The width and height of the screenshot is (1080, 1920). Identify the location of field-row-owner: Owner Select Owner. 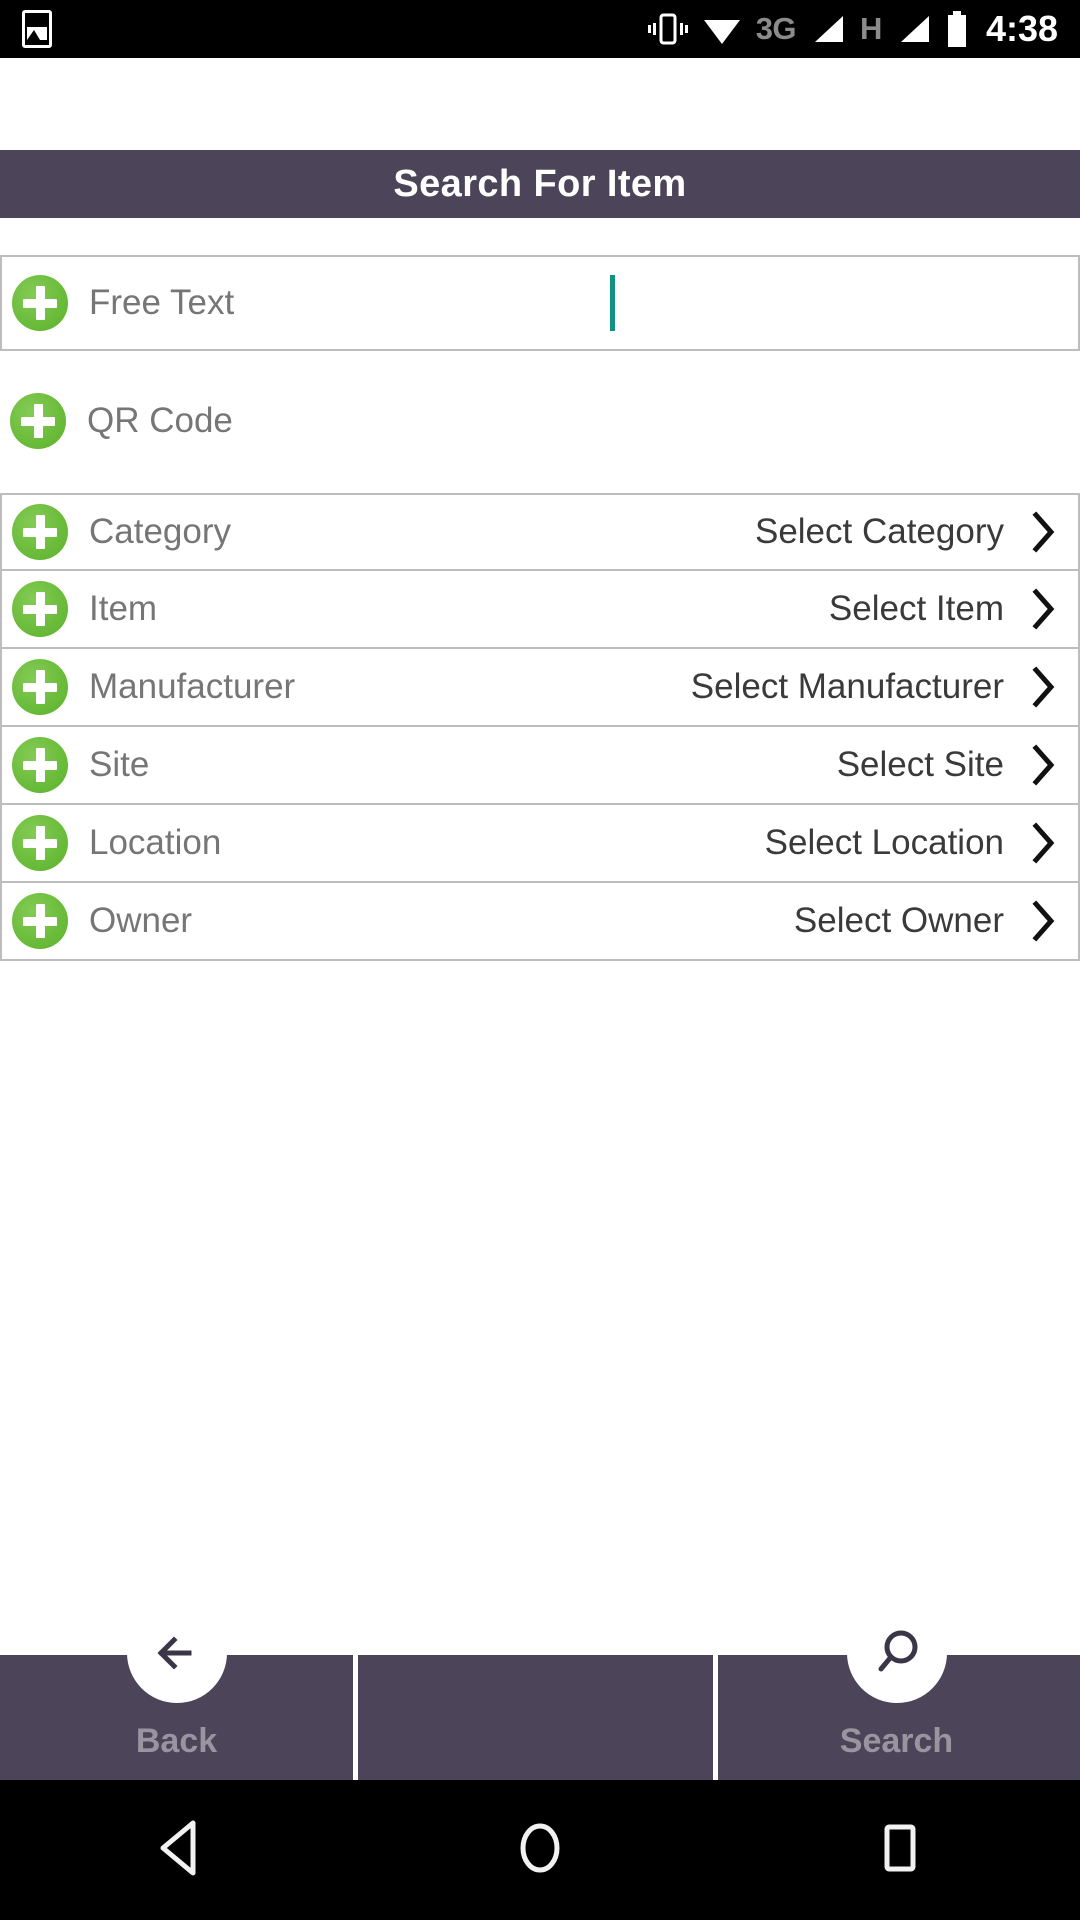
(540, 922).